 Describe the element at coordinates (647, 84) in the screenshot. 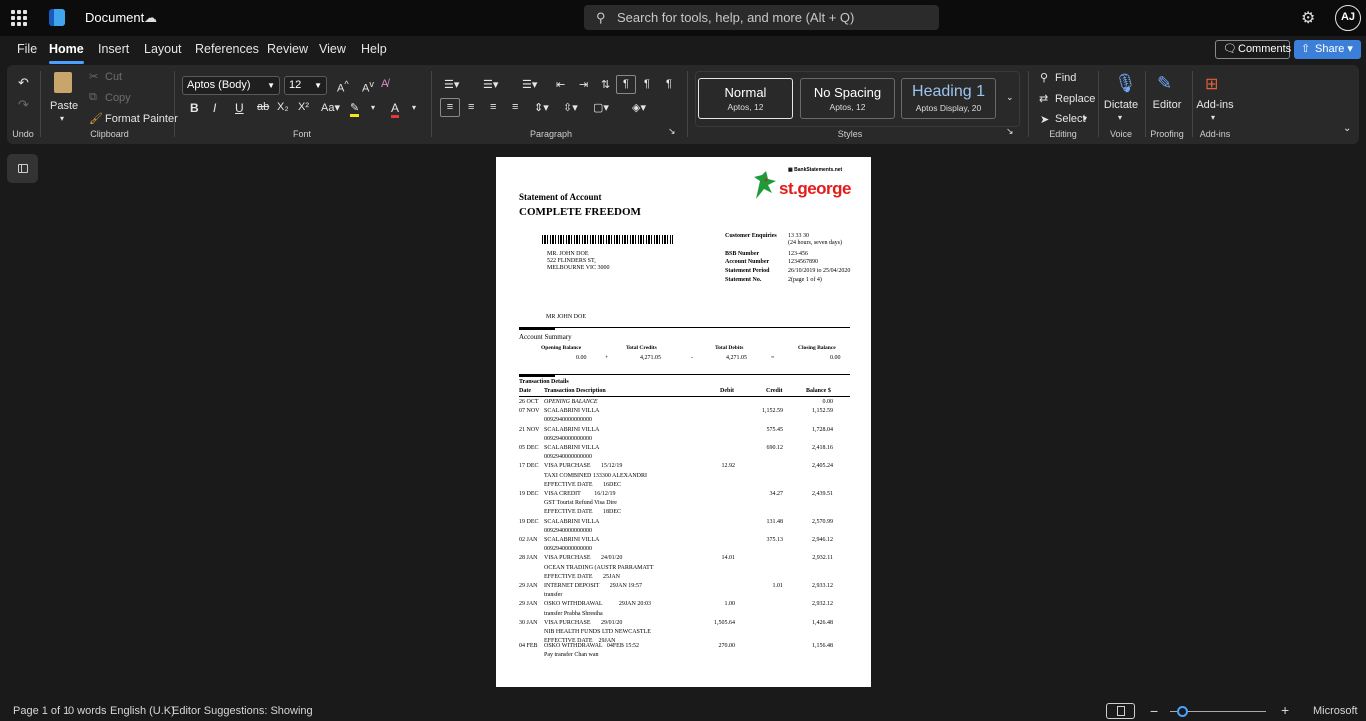

I see `rtl-icon: ¶` at that location.